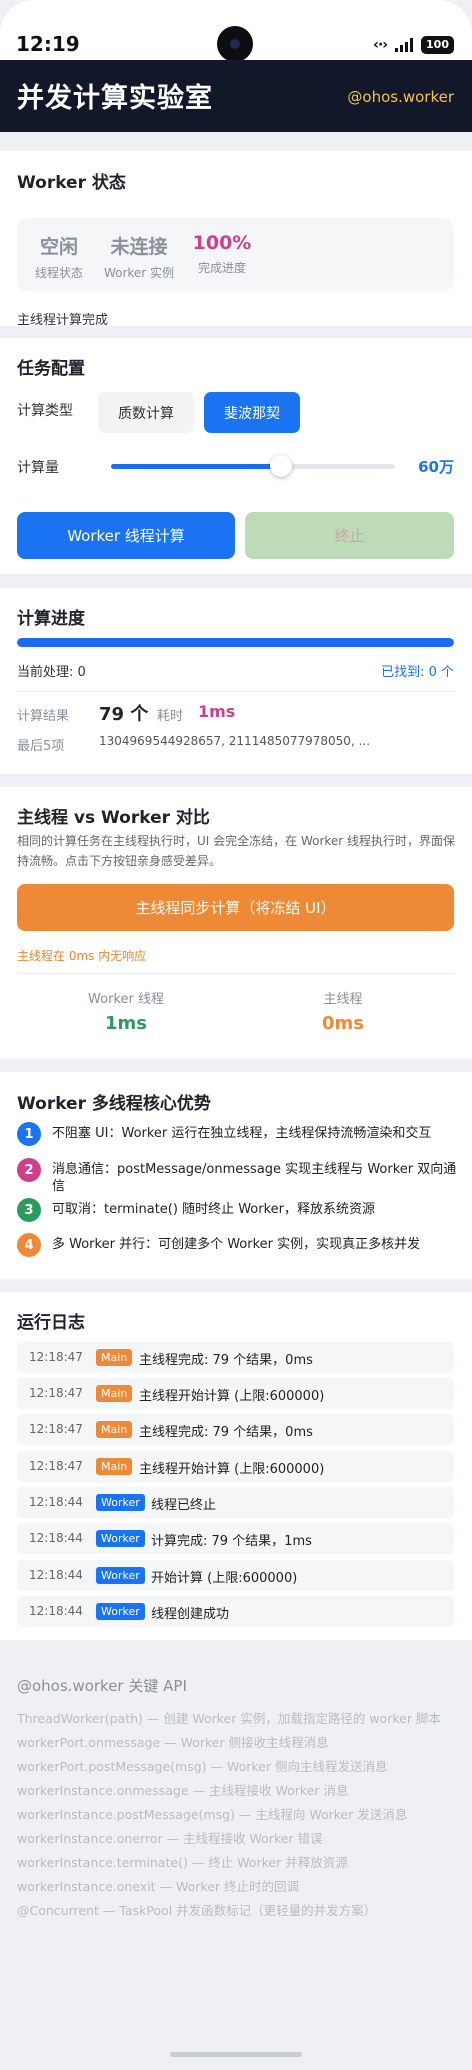  I want to click on api-heading: @ohos.worker 关键 API, so click(102, 1686).